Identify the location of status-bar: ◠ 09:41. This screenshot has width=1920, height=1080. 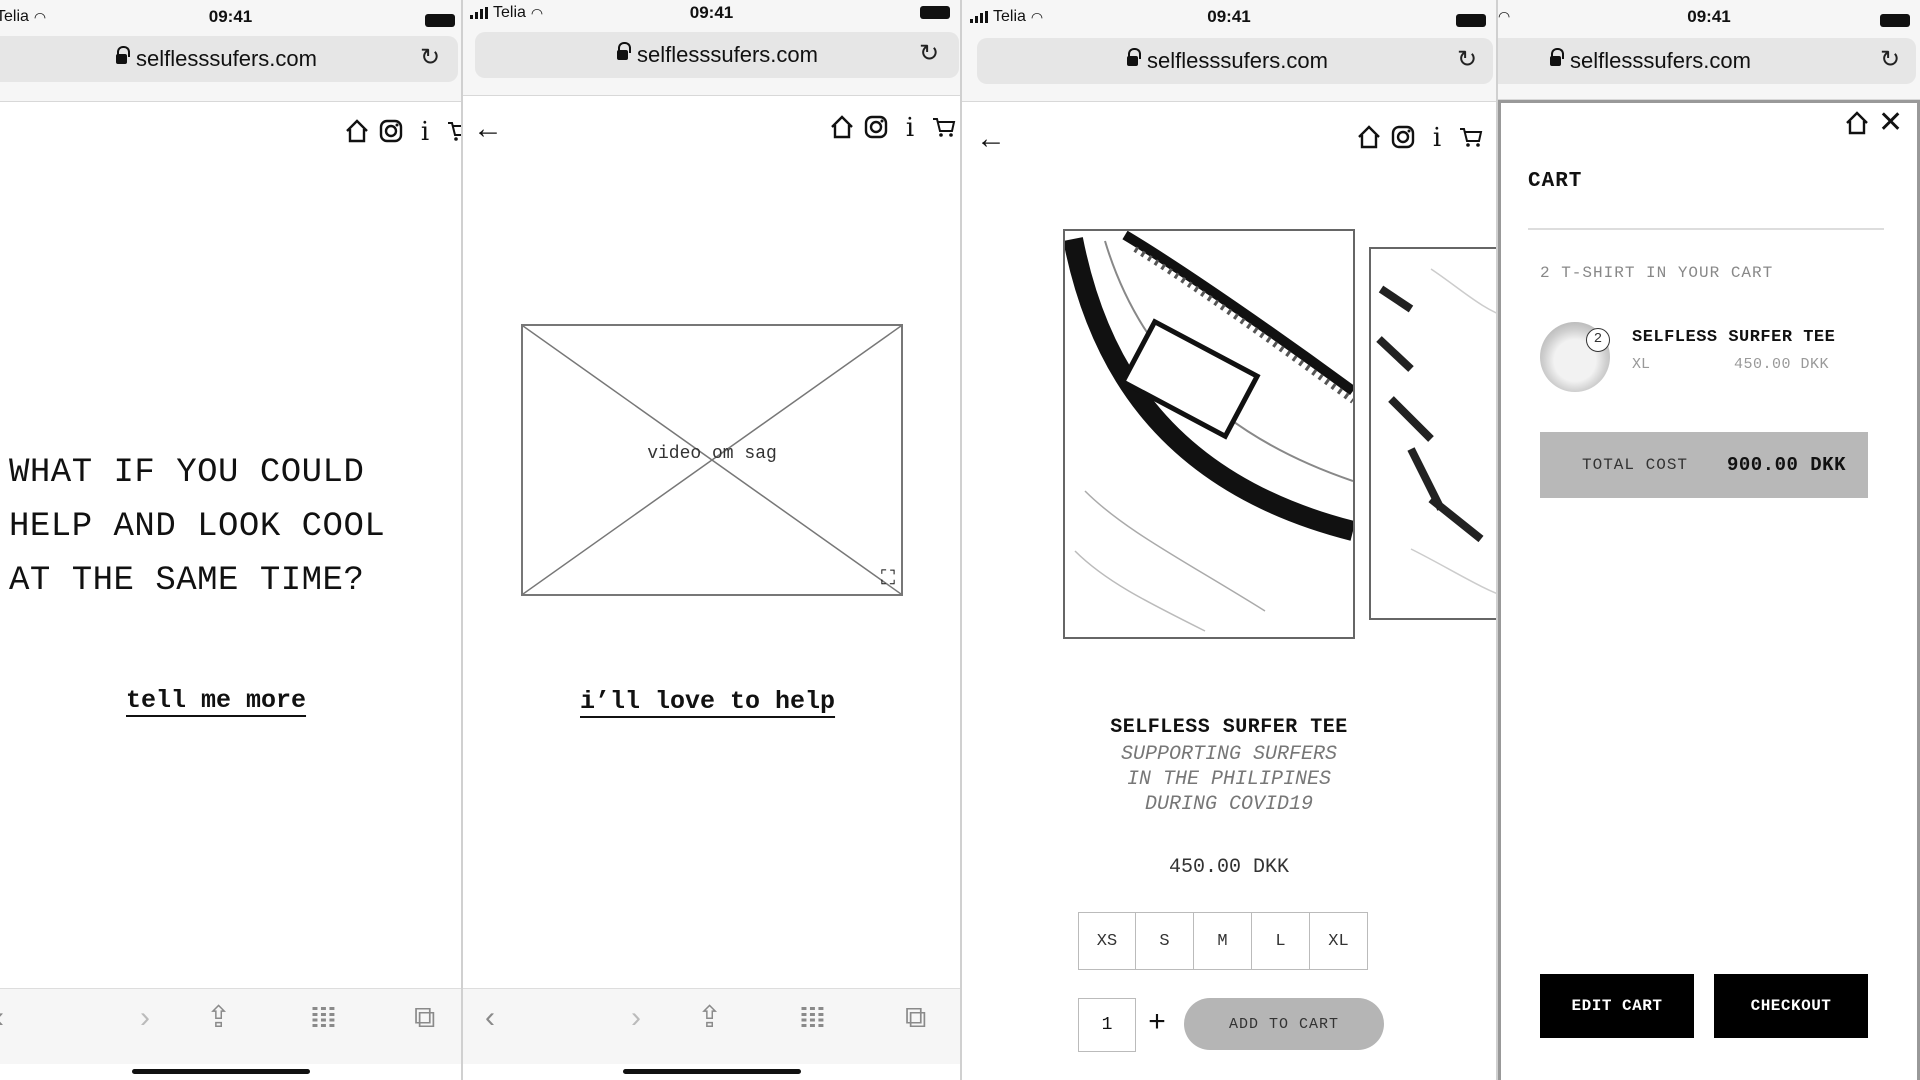
(1709, 18).